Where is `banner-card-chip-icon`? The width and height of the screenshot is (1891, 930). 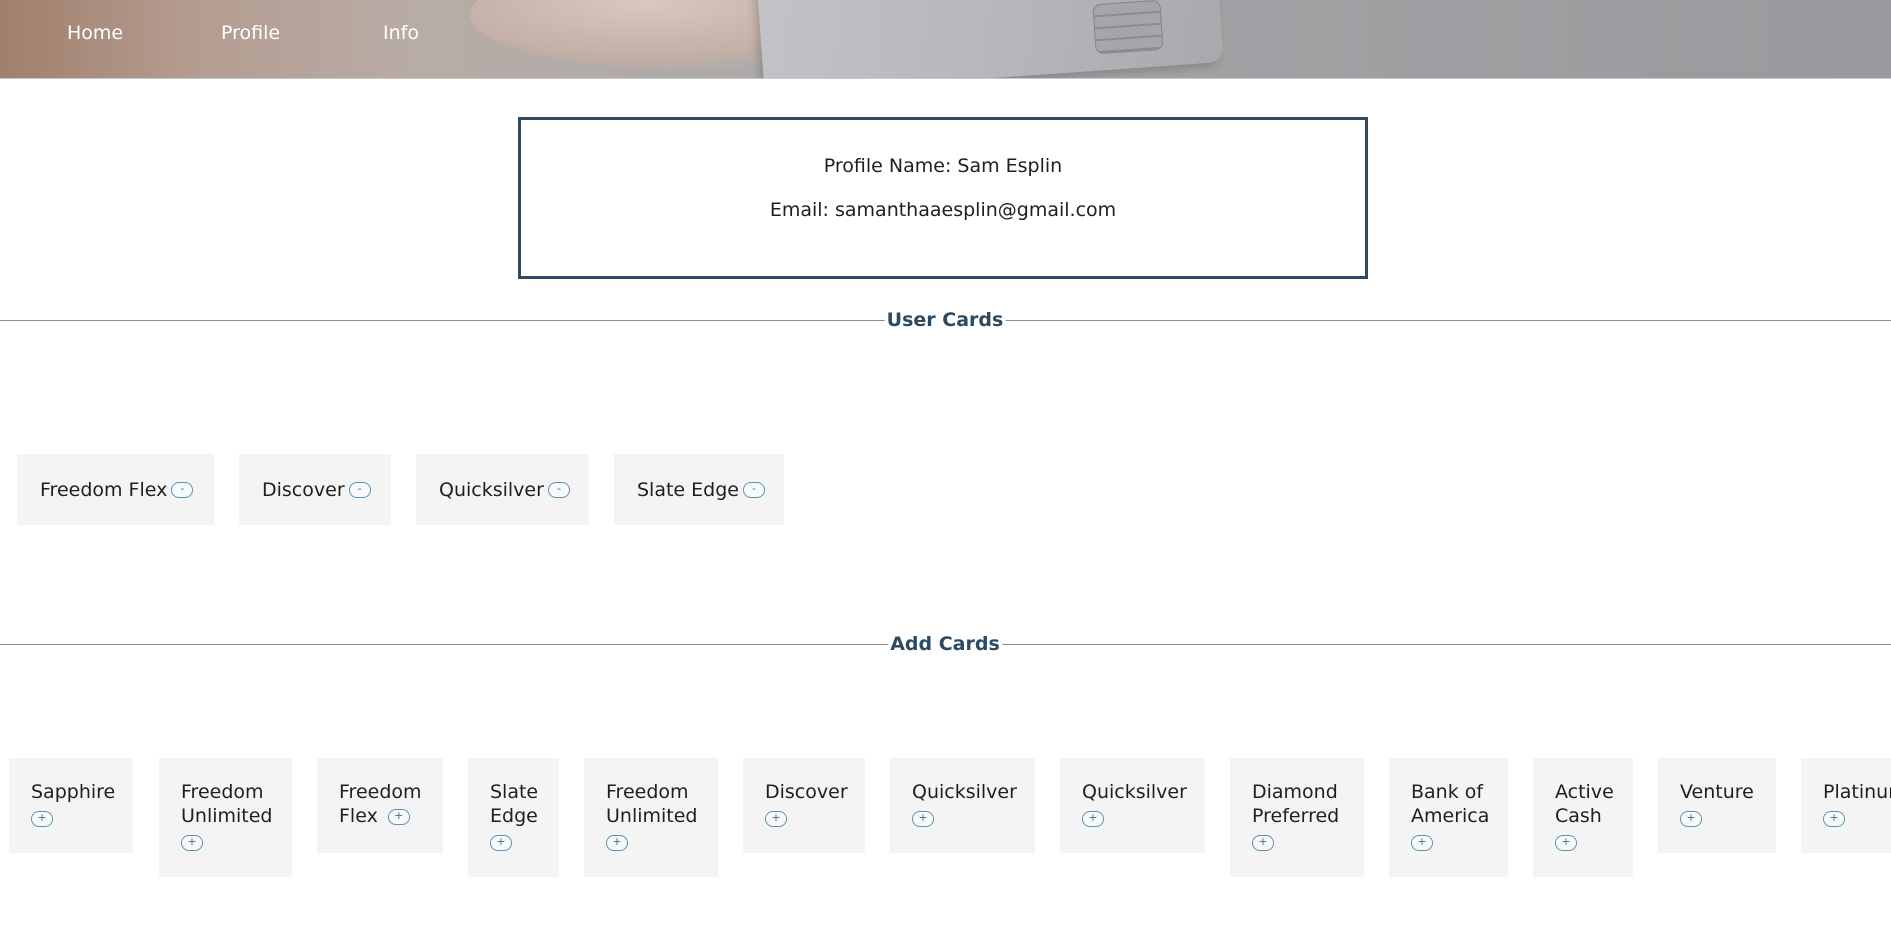
banner-card-chip-icon is located at coordinates (1128, 27).